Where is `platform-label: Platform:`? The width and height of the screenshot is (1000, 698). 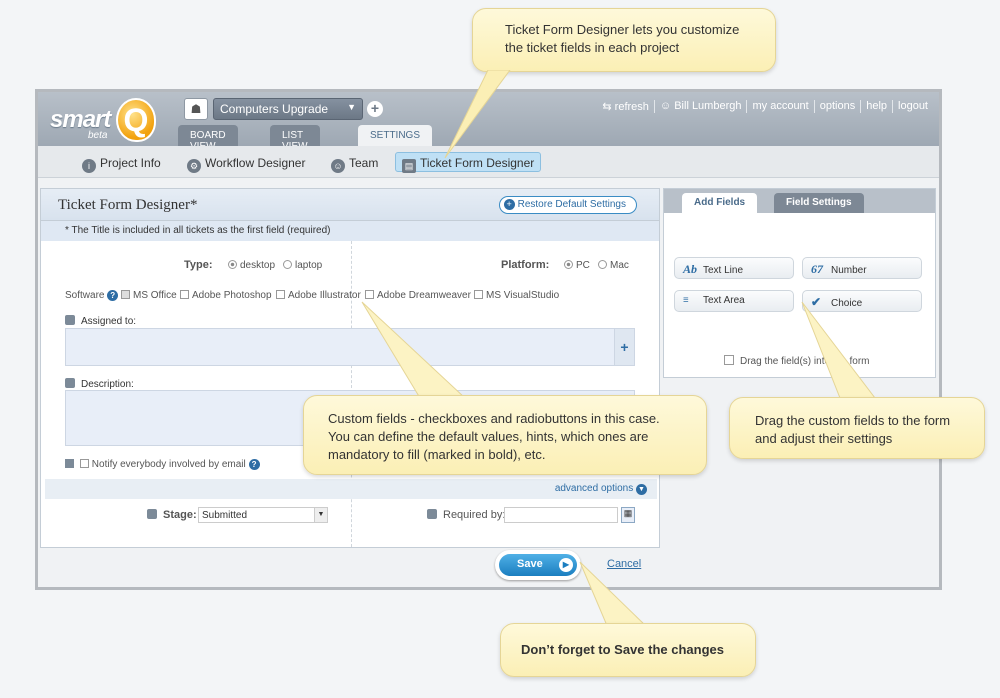
platform-label: Platform: is located at coordinates (525, 265).